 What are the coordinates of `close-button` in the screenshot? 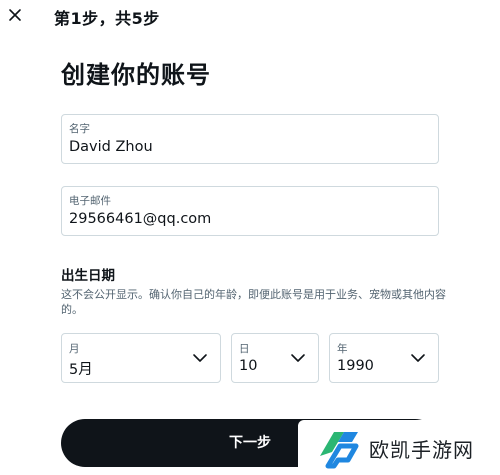 It's located at (15, 15).